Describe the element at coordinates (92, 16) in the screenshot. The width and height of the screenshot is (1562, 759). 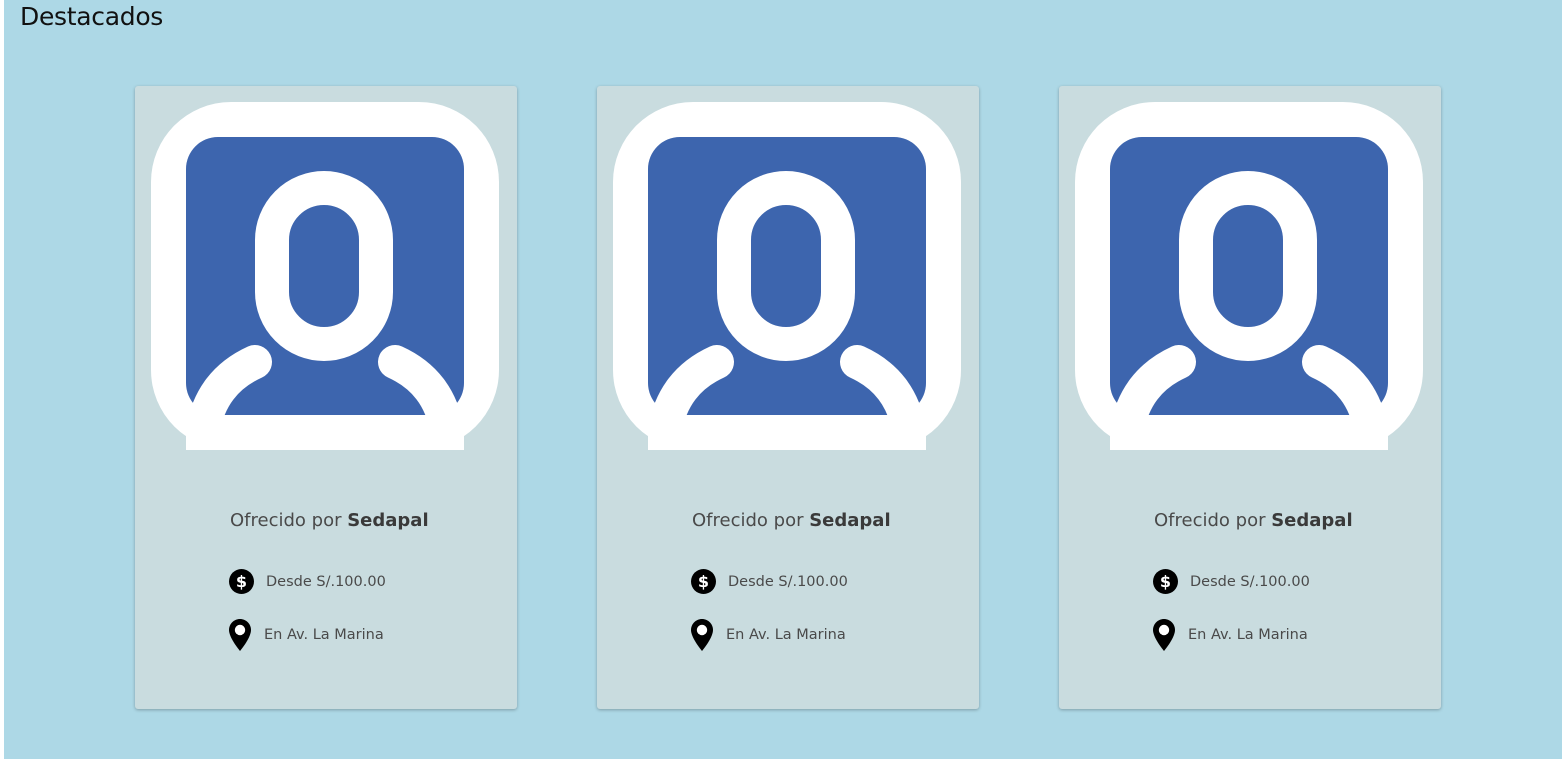
I see `section-title: Destacados` at that location.